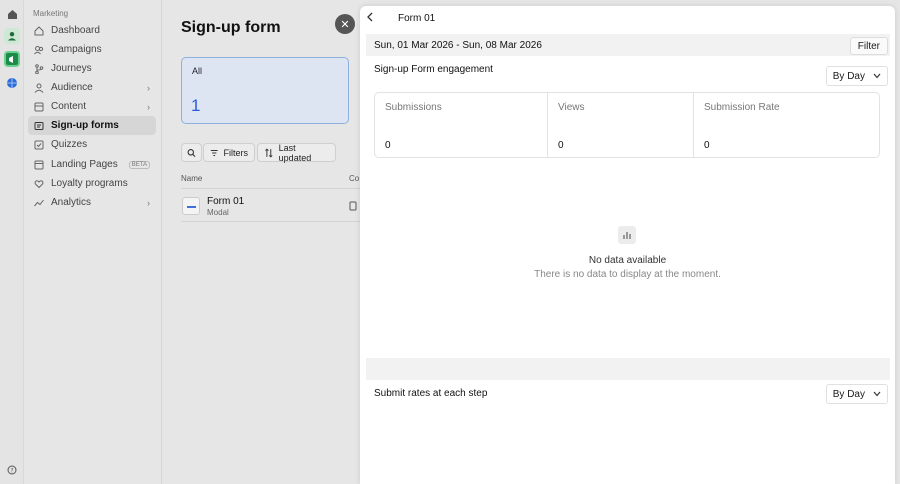  I want to click on engagement-title: Sign-up Form engagement, so click(433, 69).